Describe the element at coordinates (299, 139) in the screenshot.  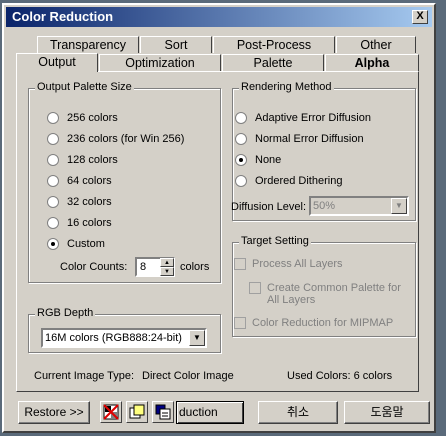
I see `radio-normal-error-diffusion: Normal Error Diffusion` at that location.